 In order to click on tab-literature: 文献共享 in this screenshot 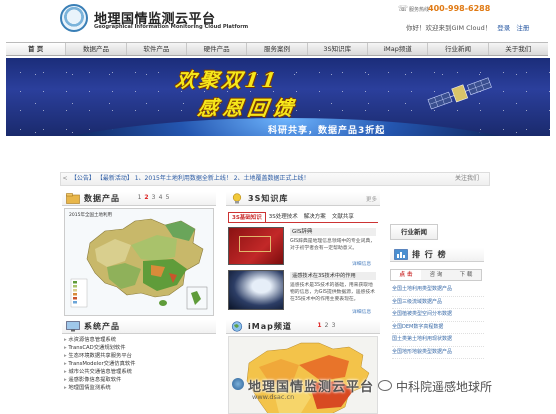, I will do `click(343, 217)`.